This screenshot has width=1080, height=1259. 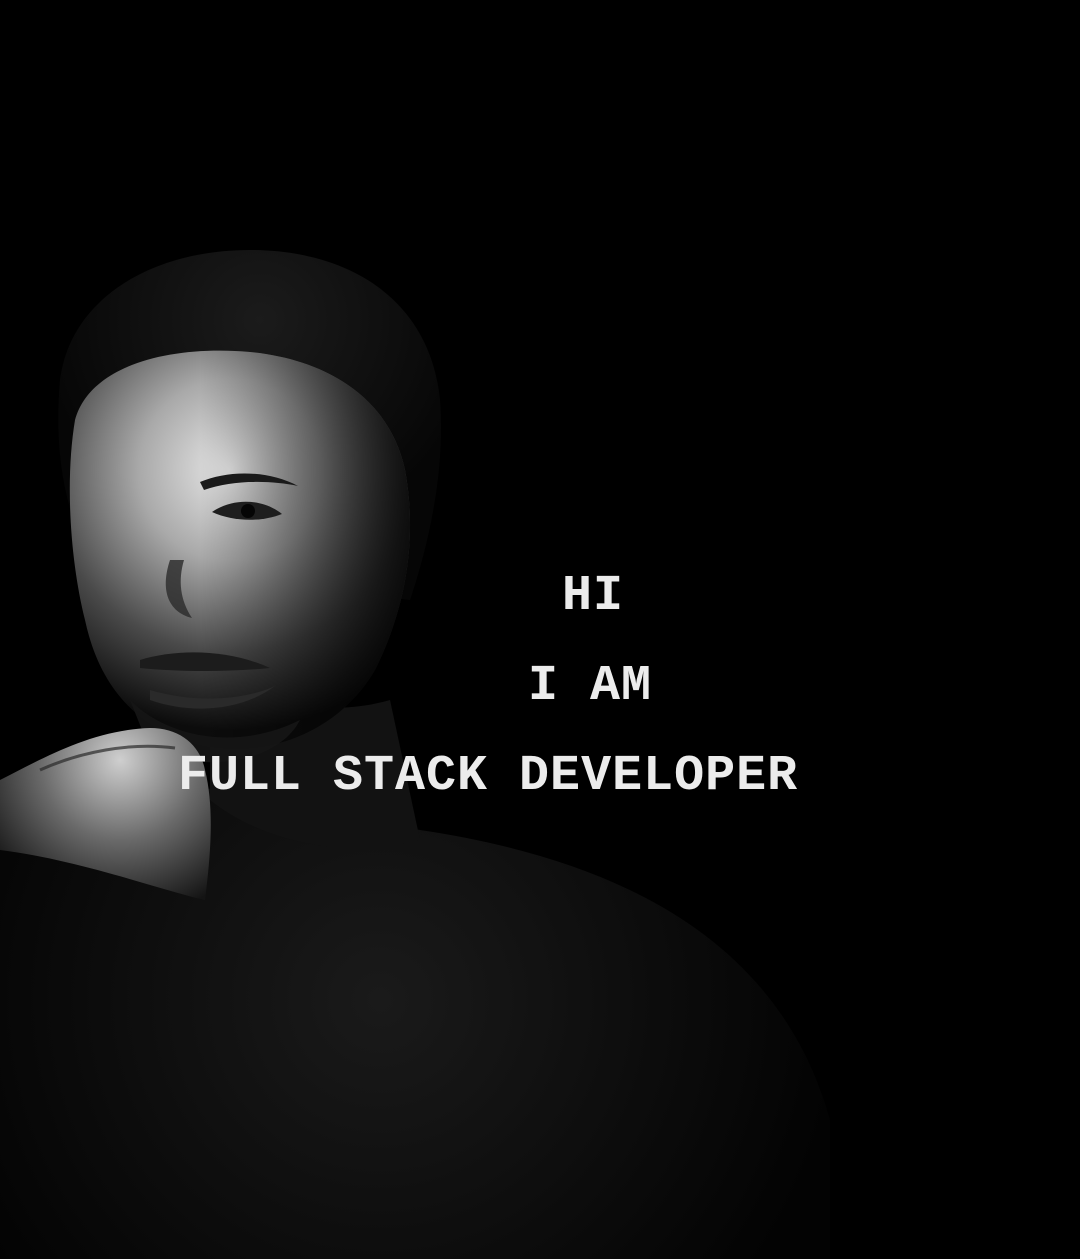 What do you see at coordinates (488, 776) in the screenshot?
I see `role-title: FULL STACK DEVELOPER` at bounding box center [488, 776].